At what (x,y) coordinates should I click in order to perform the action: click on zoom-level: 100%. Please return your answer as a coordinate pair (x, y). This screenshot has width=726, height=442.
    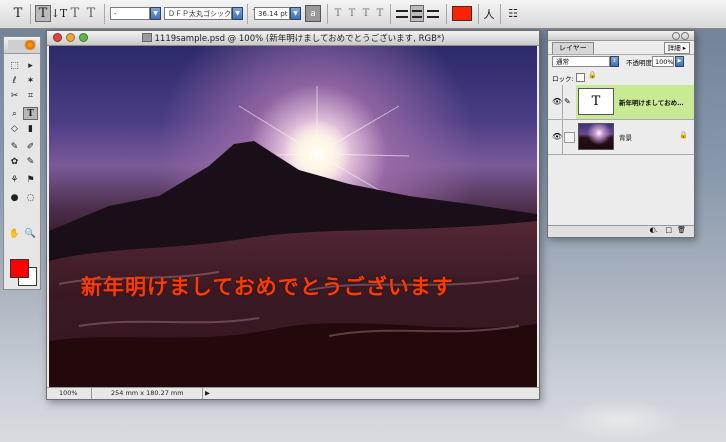
    Looking at the image, I should click on (68, 393).